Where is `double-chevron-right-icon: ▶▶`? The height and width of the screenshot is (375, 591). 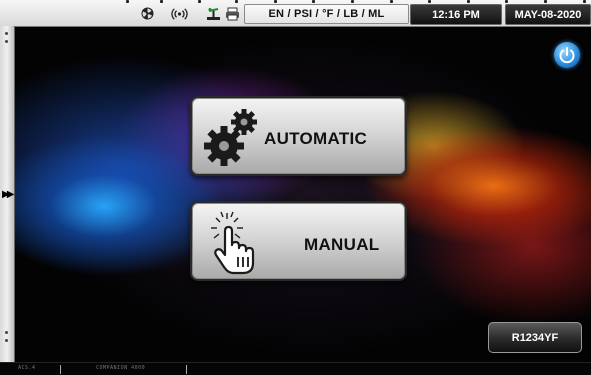
double-chevron-right-icon: ▶▶ is located at coordinates (8, 195).